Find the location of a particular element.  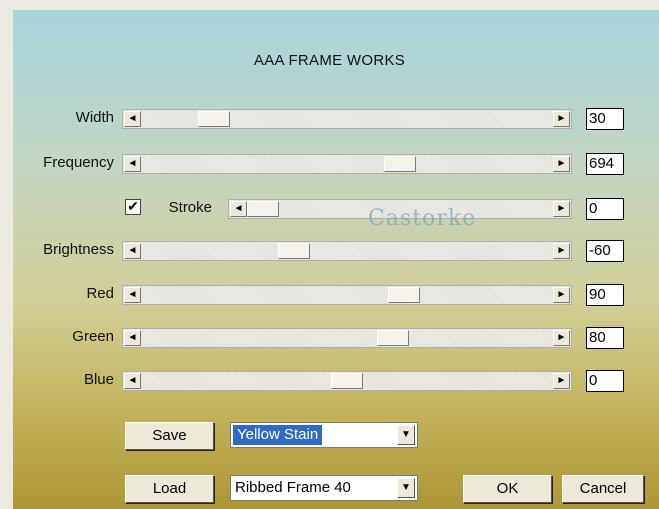

brightness-value-field: -60 is located at coordinates (605, 251).